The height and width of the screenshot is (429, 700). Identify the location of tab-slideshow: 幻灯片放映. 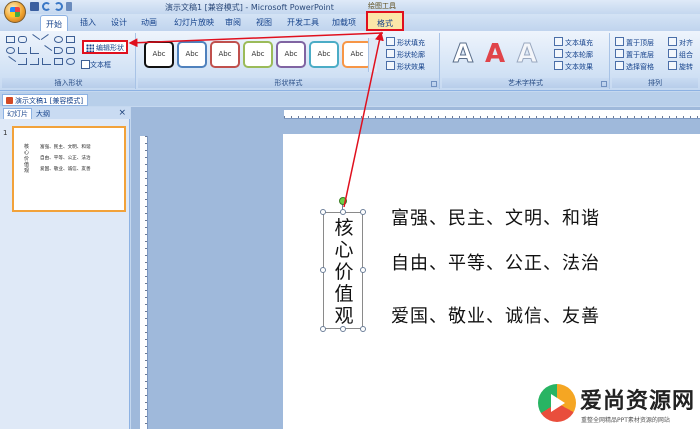
(194, 22).